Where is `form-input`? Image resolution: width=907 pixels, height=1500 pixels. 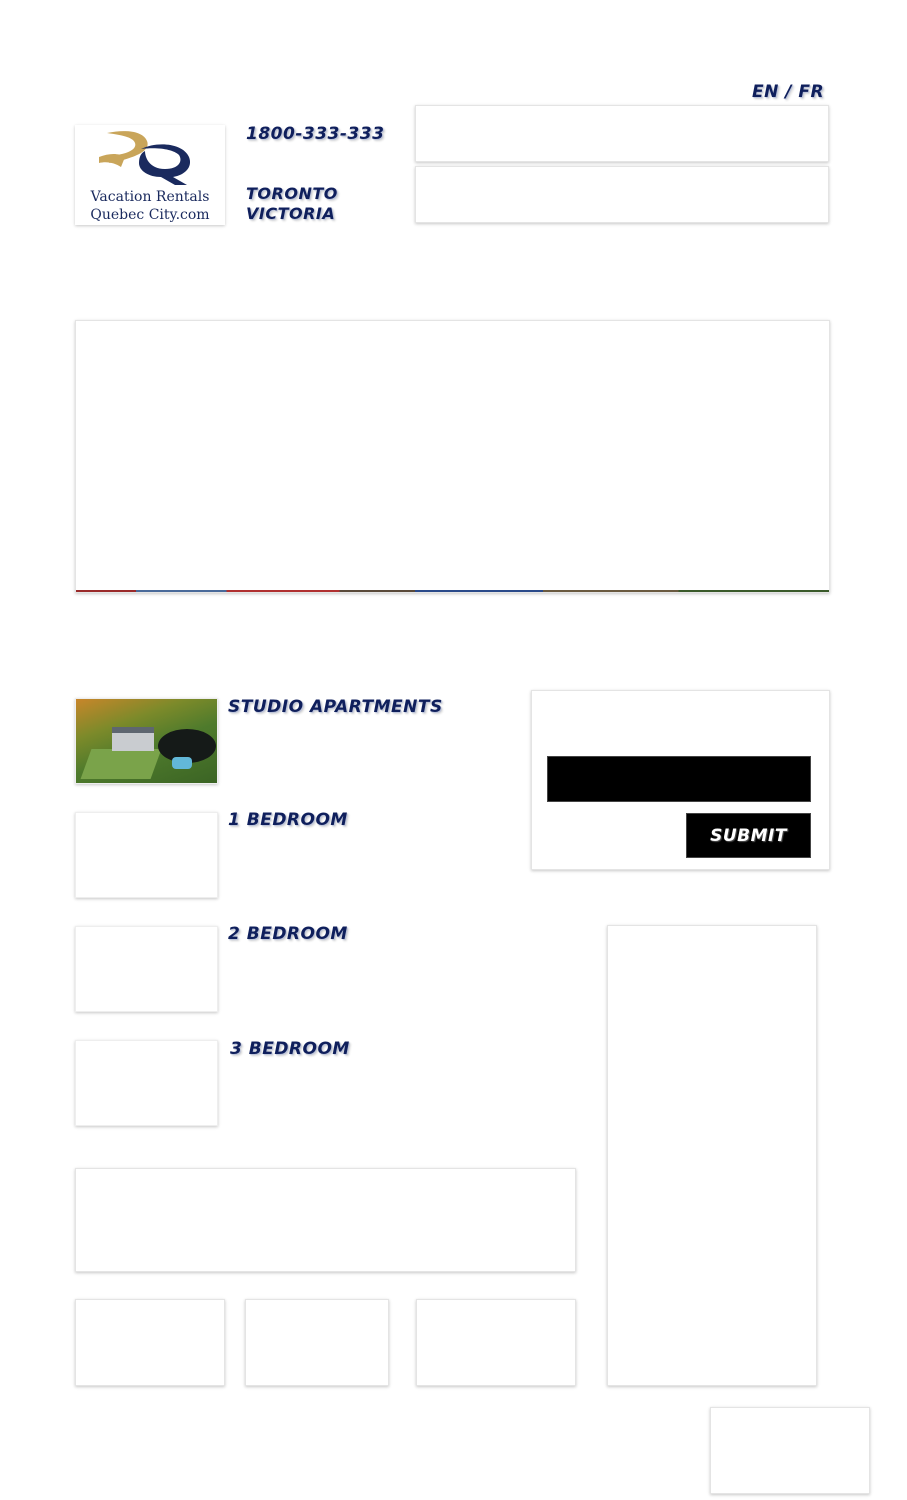 form-input is located at coordinates (679, 779).